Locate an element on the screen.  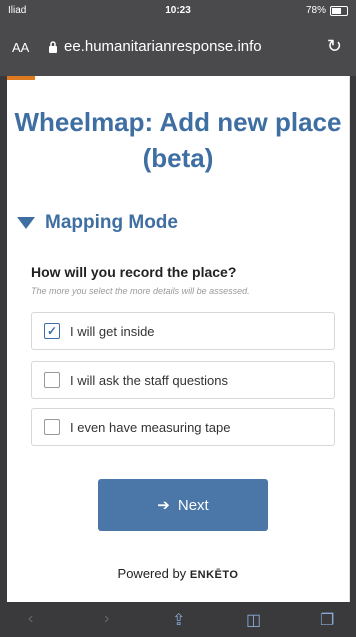
option-label: I even have measuring tape is located at coordinates (150, 427).